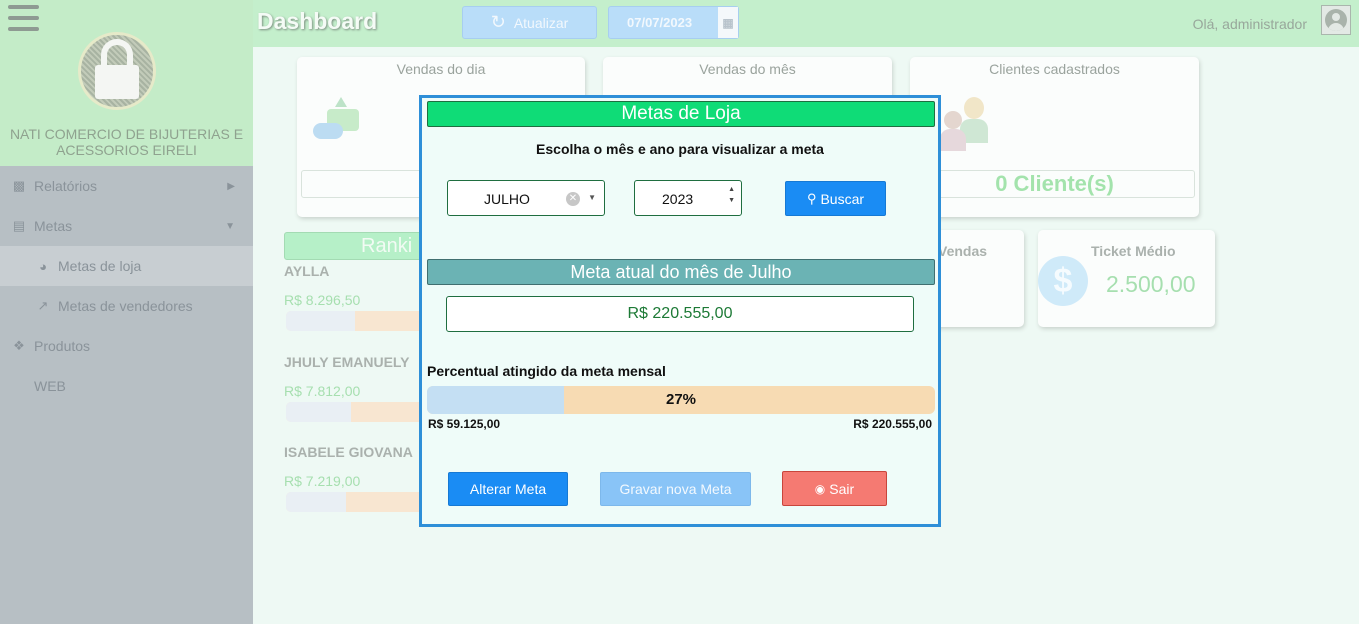 This screenshot has width=1359, height=624. What do you see at coordinates (339, 116) in the screenshot?
I see `money-hand-icon` at bounding box center [339, 116].